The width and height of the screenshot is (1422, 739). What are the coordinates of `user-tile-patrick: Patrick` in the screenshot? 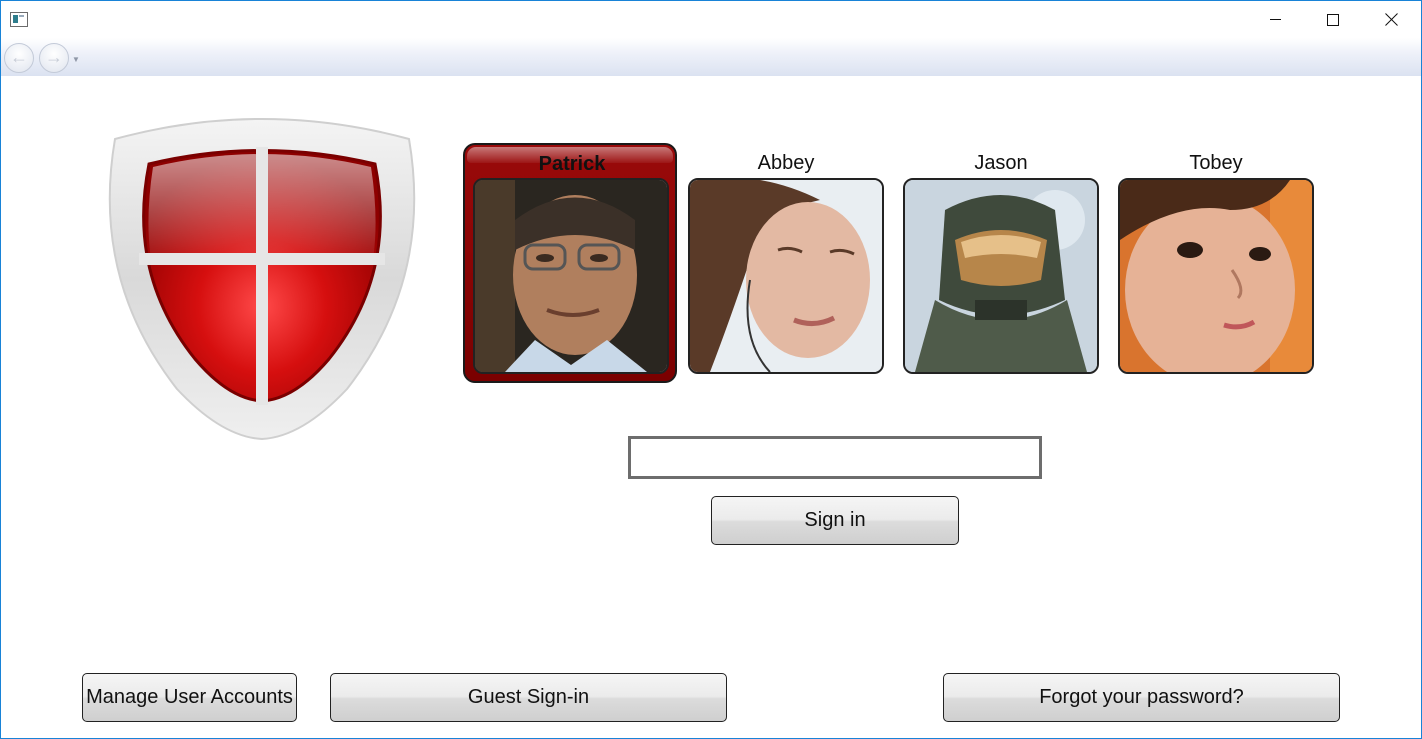 It's located at (570, 263).